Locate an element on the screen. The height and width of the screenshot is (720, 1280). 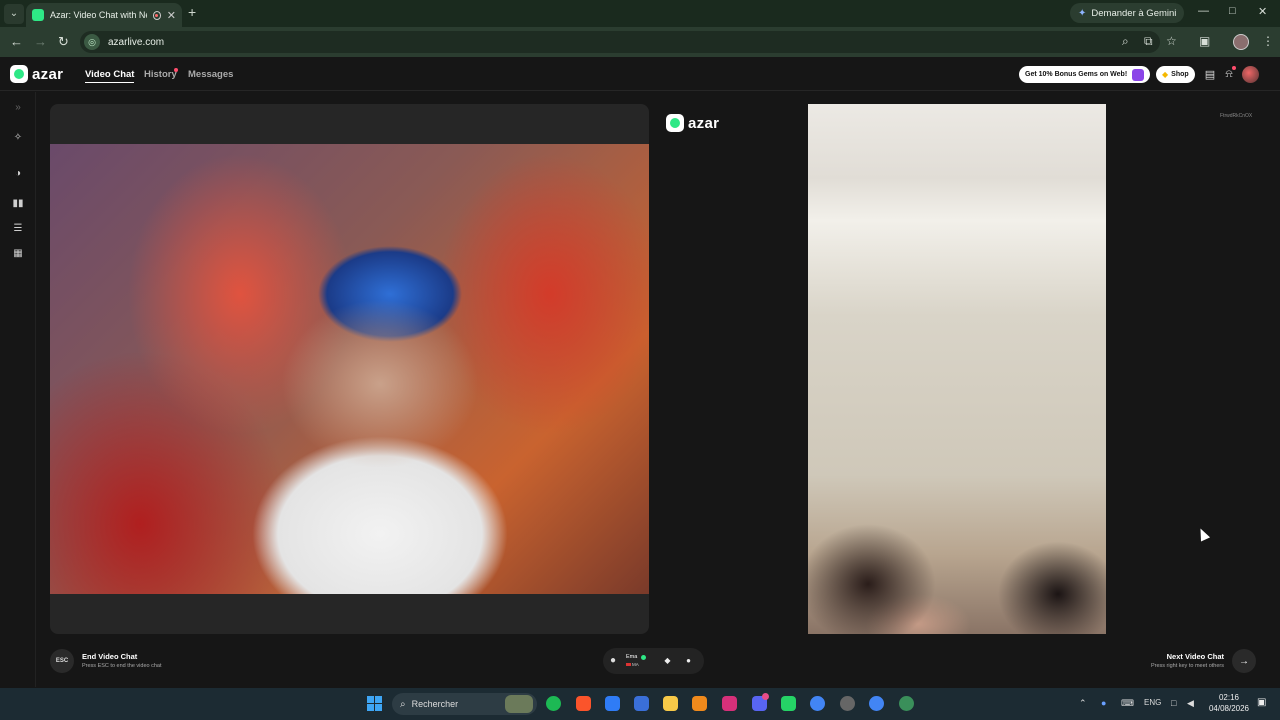
gems-promo-button: Get 10% Bonus Gems on Web! is located at coordinates (1085, 74).